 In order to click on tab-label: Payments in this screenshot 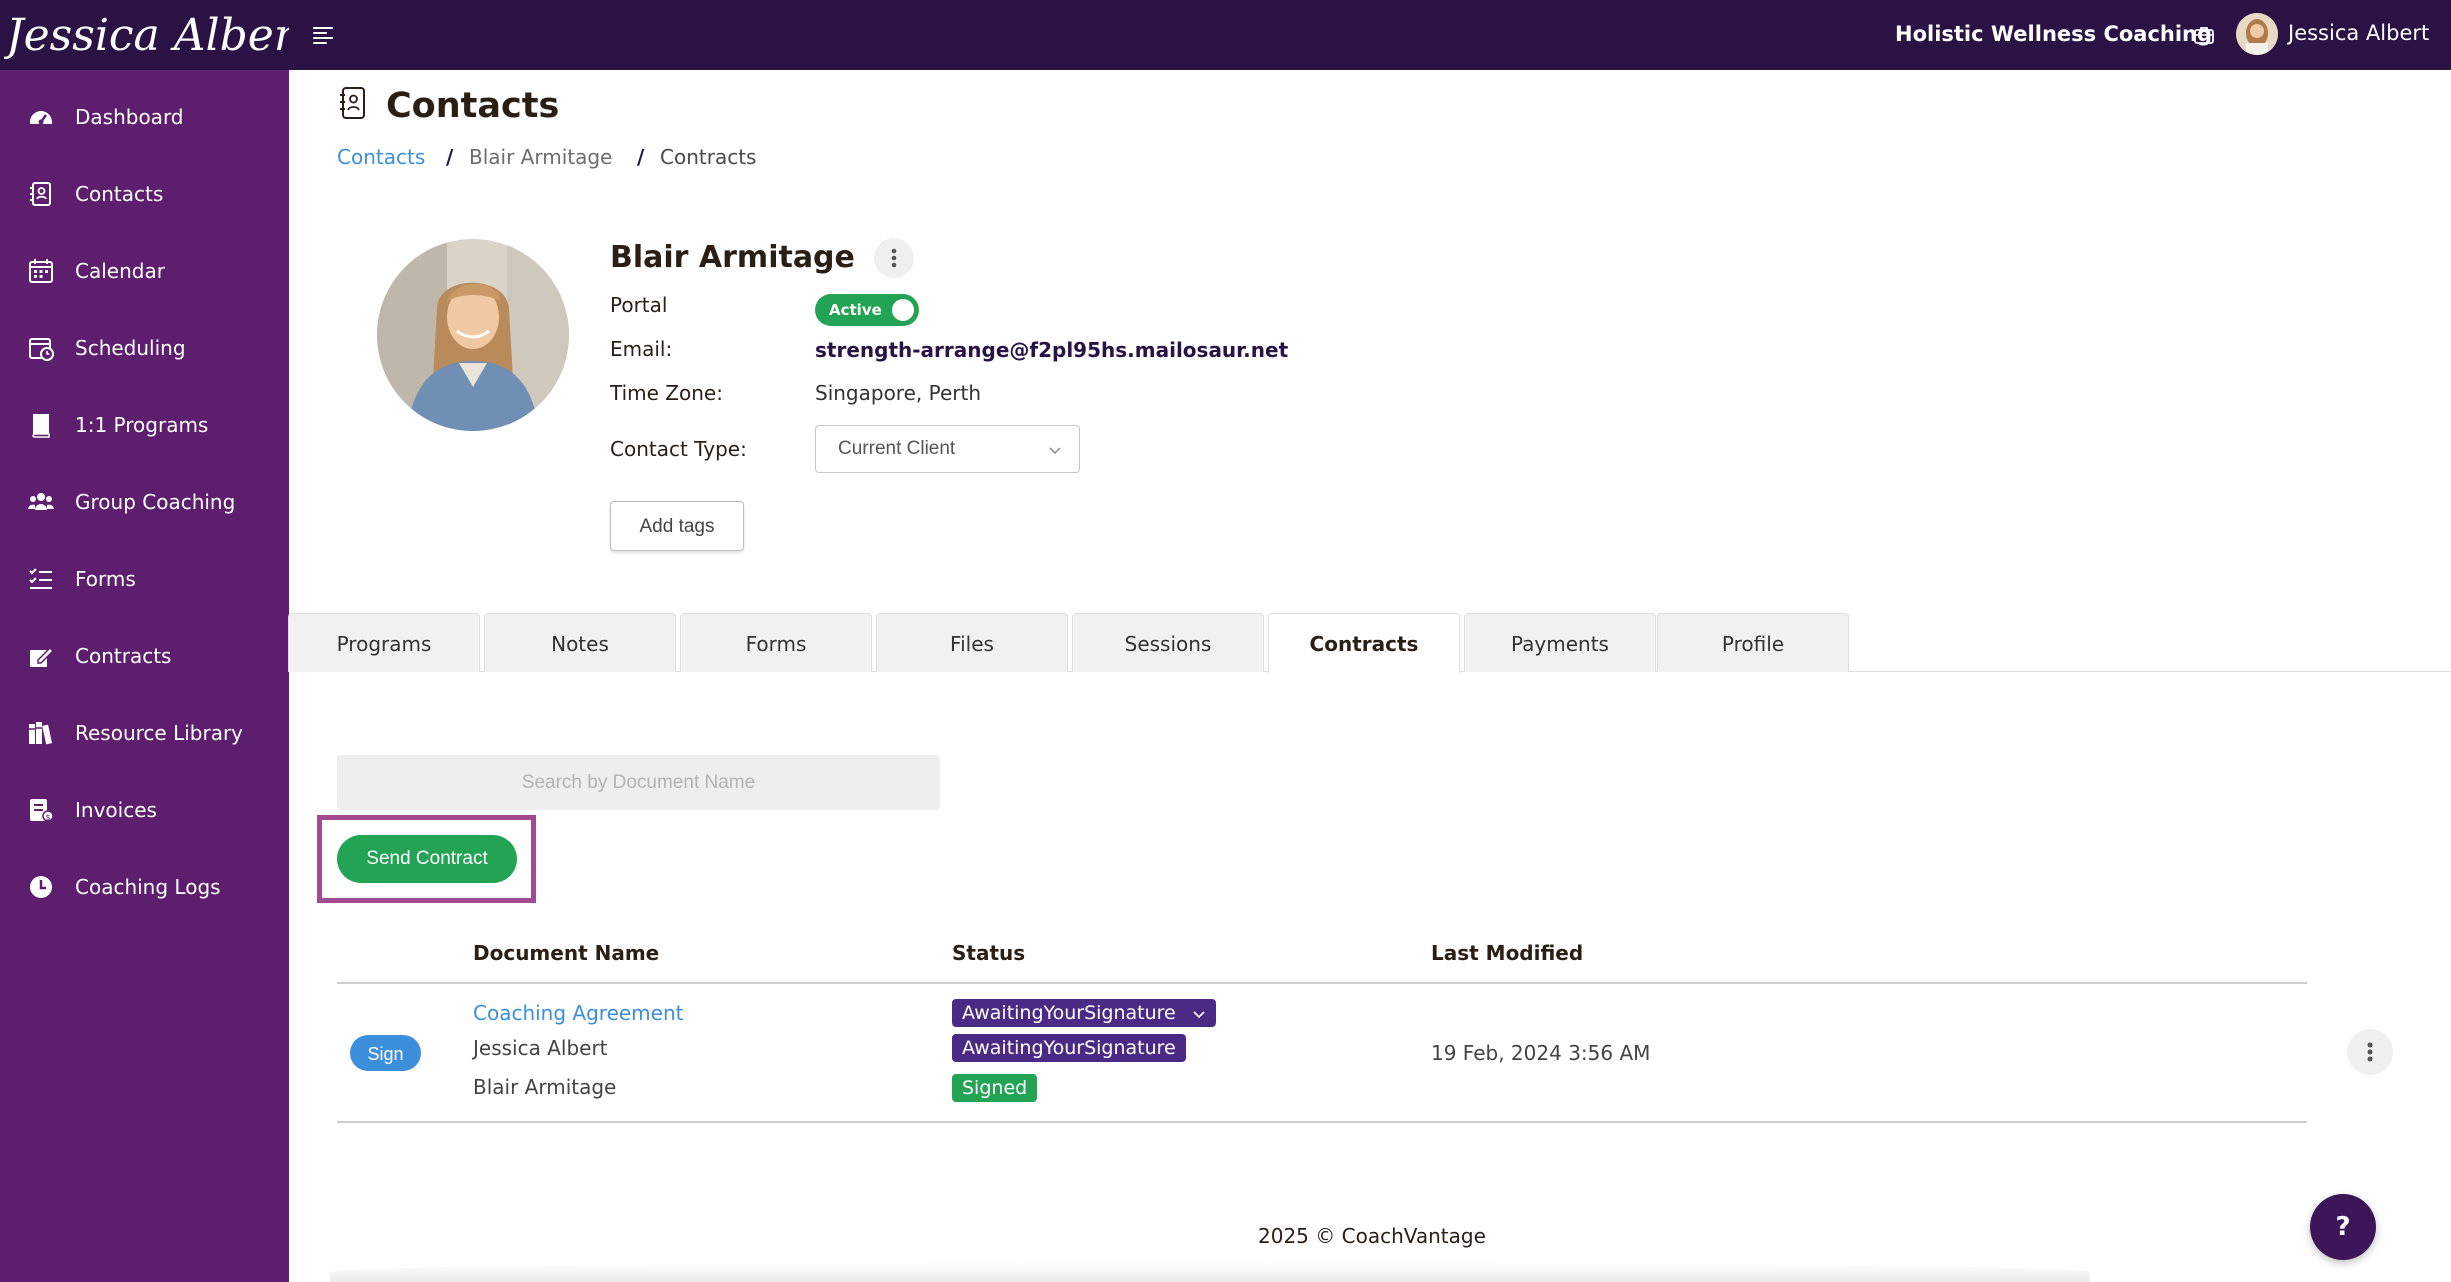, I will do `click(1560, 644)`.